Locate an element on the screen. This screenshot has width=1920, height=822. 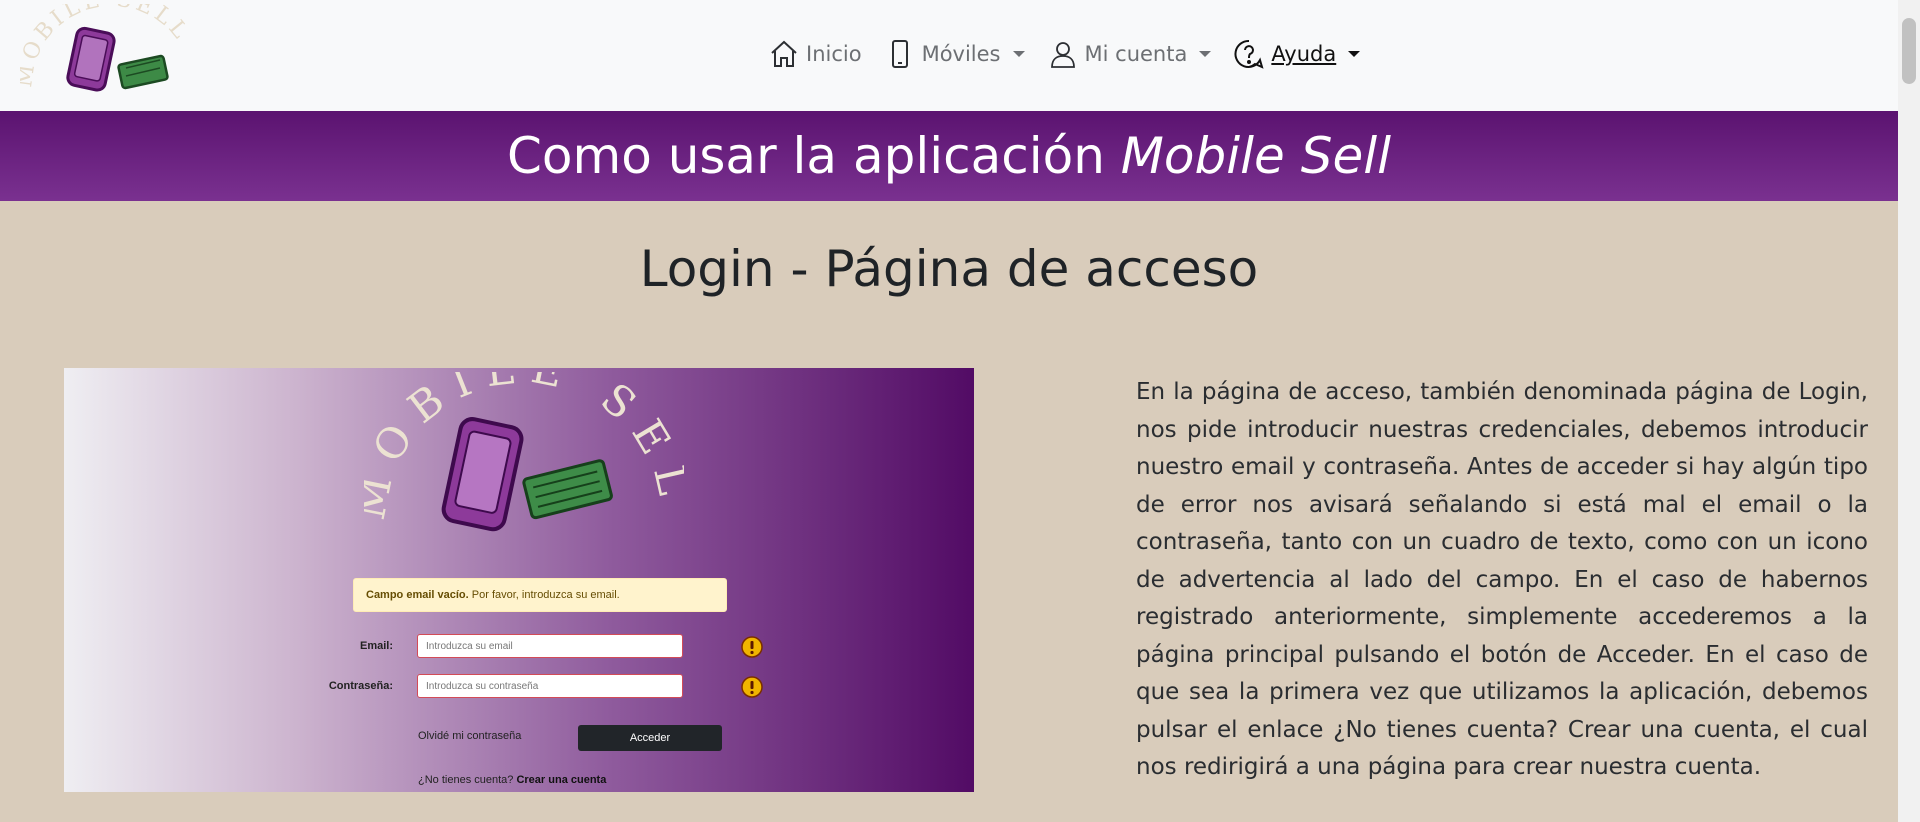
email-field is located at coordinates (550, 646).